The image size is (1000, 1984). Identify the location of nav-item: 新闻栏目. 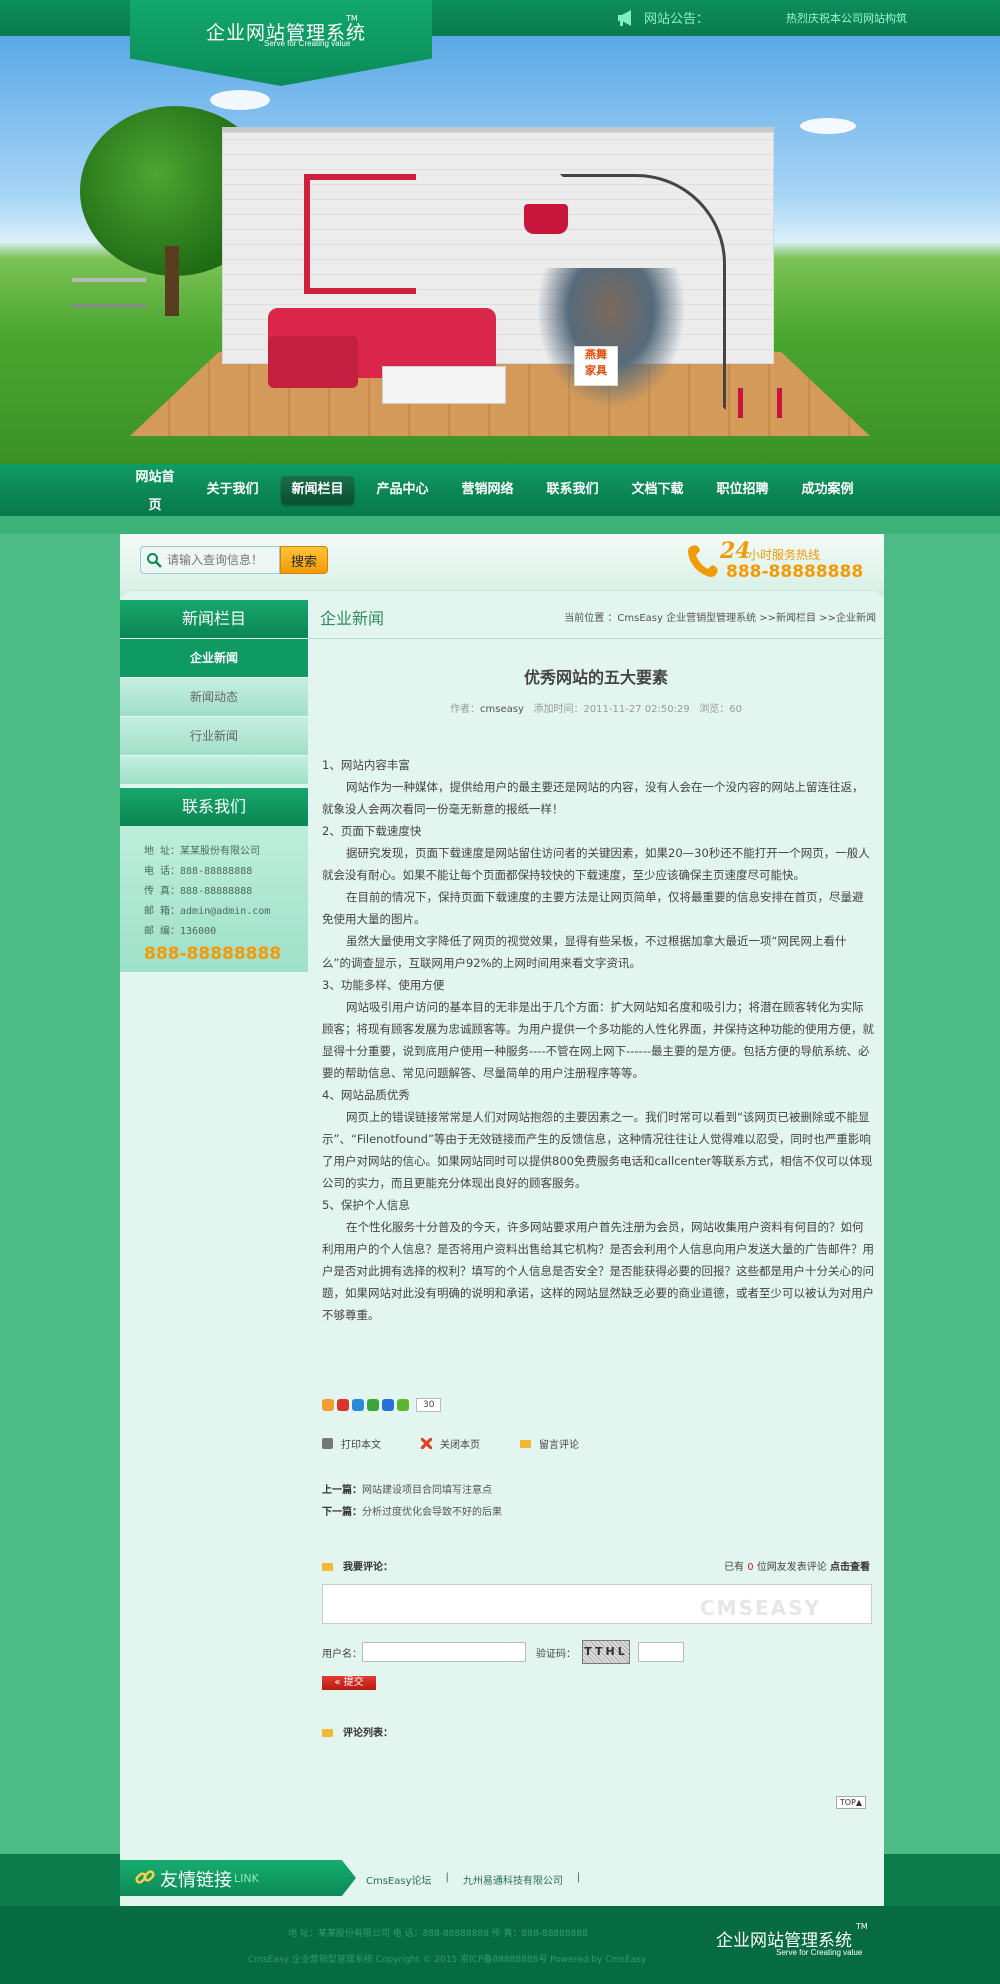
(317, 490).